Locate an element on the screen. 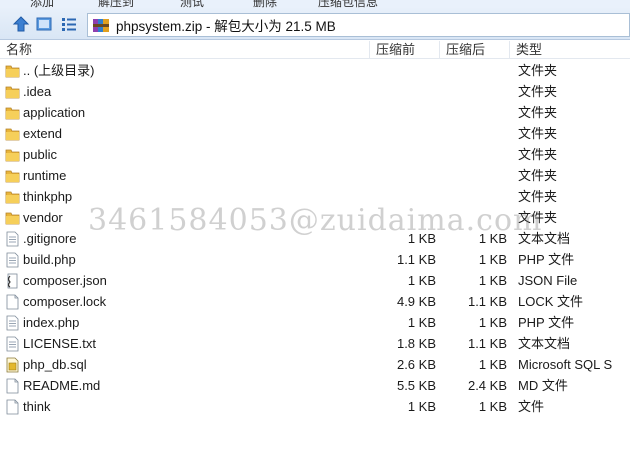  zip-archive-icon is located at coordinates (101, 25).